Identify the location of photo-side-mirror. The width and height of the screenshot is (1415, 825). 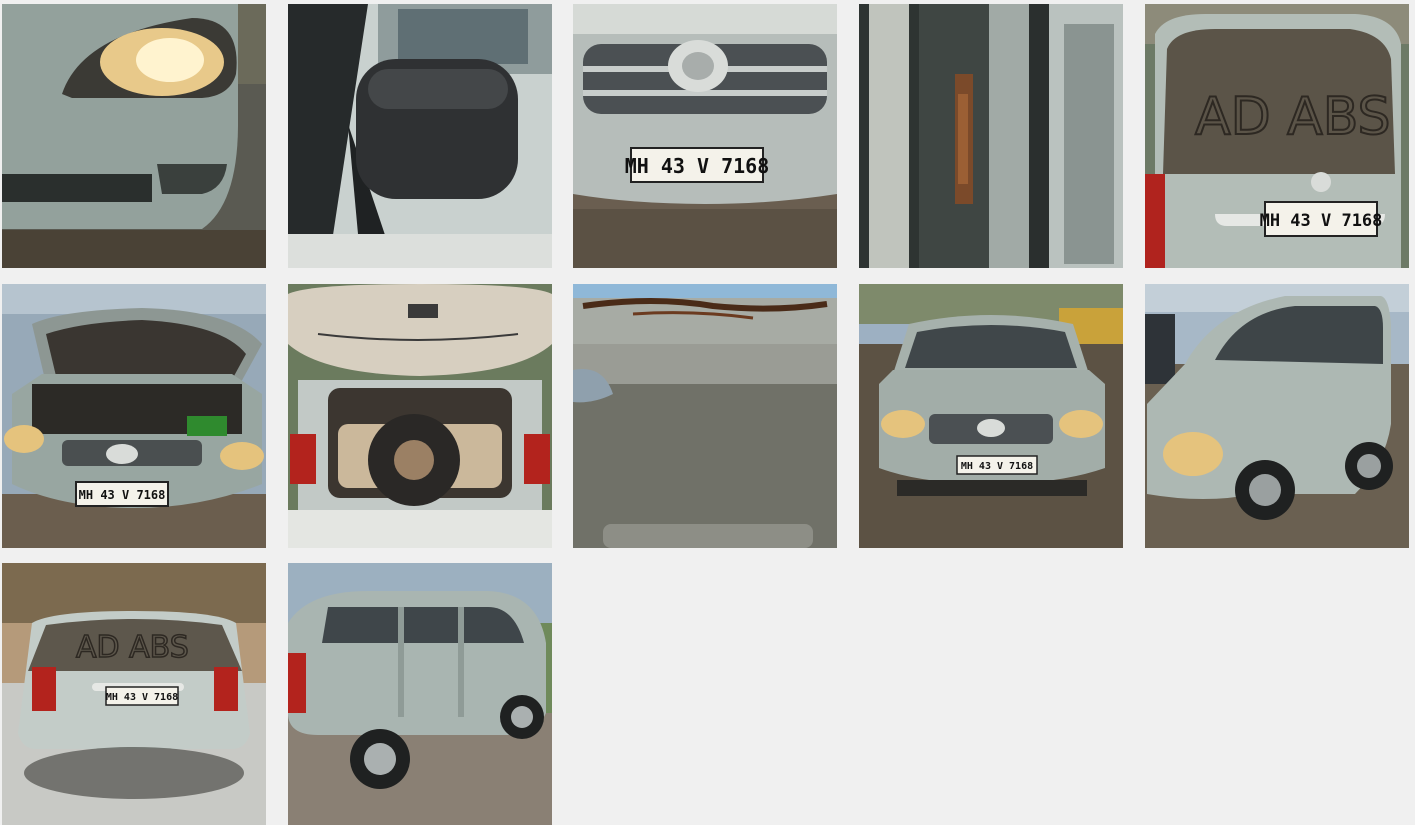
(420, 136).